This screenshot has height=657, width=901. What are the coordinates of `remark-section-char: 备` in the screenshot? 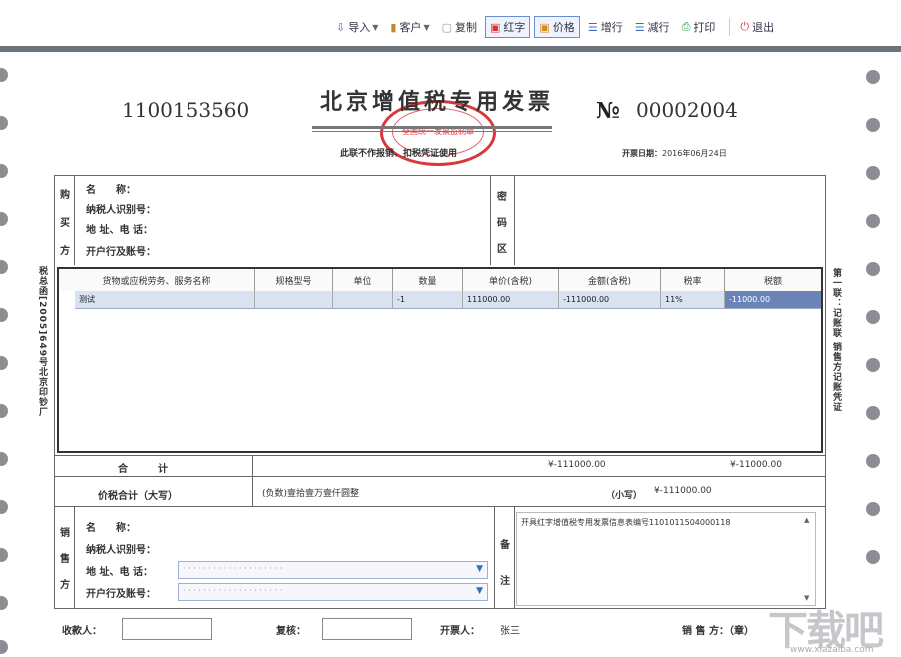 It's located at (505, 545).